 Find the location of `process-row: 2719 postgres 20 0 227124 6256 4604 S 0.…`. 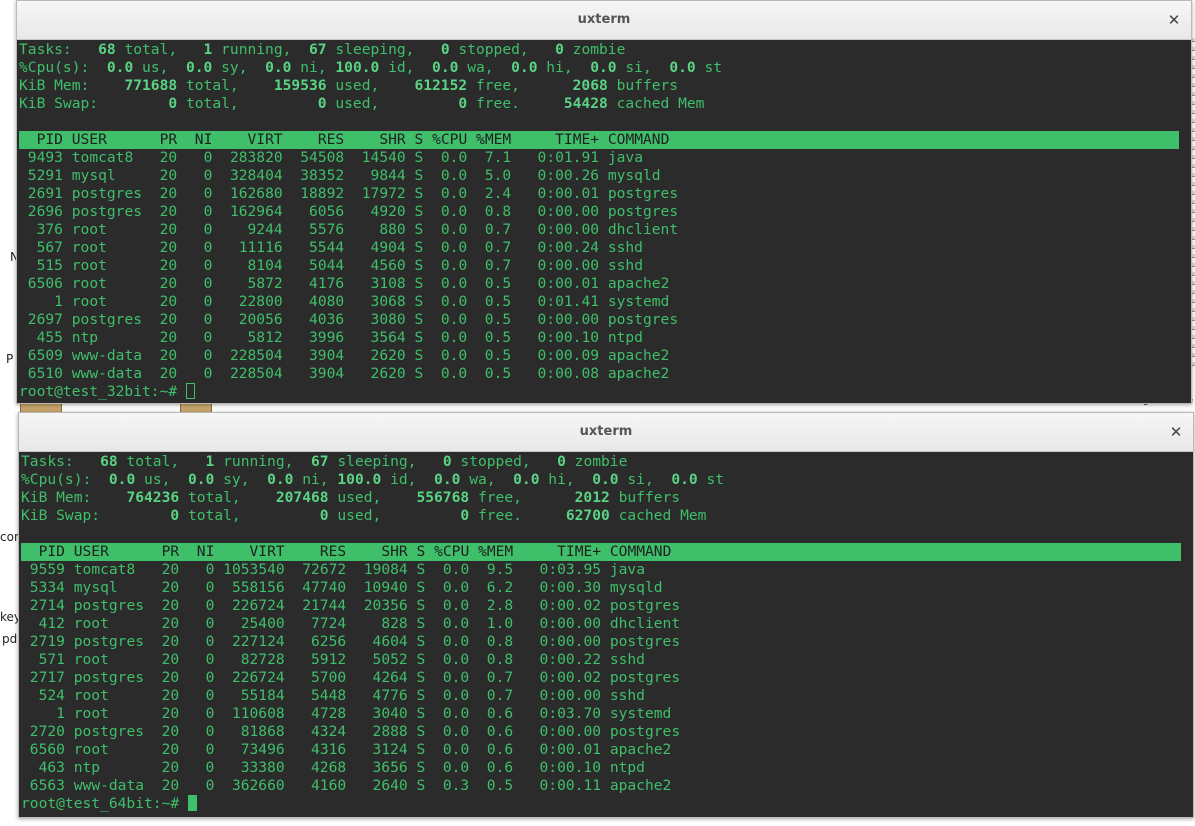

process-row: 2719 postgres 20 0 227124 6256 4604 S 0.… is located at coordinates (606, 642).